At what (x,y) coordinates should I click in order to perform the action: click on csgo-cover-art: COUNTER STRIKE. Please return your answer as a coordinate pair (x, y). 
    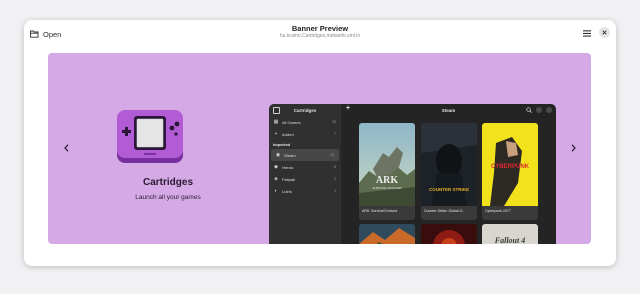
    Looking at the image, I should click on (449, 164).